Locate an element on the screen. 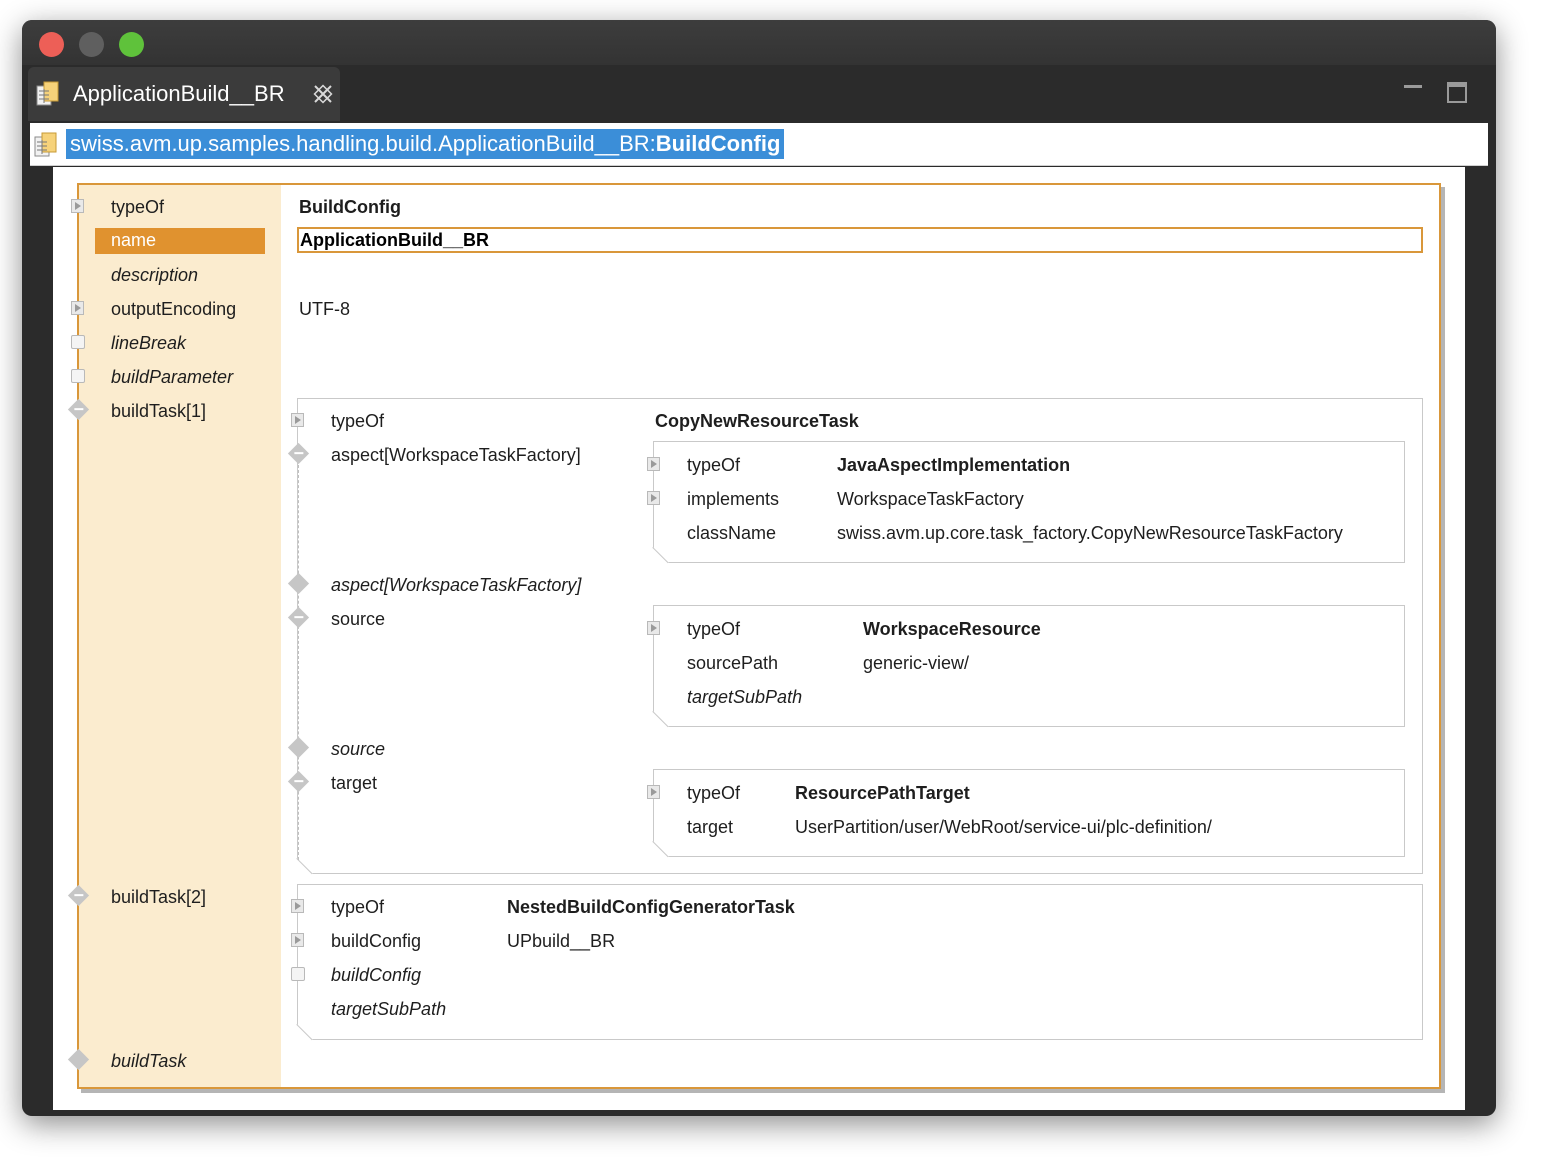 The image size is (1549, 1169). target-box is located at coordinates (1029, 813).